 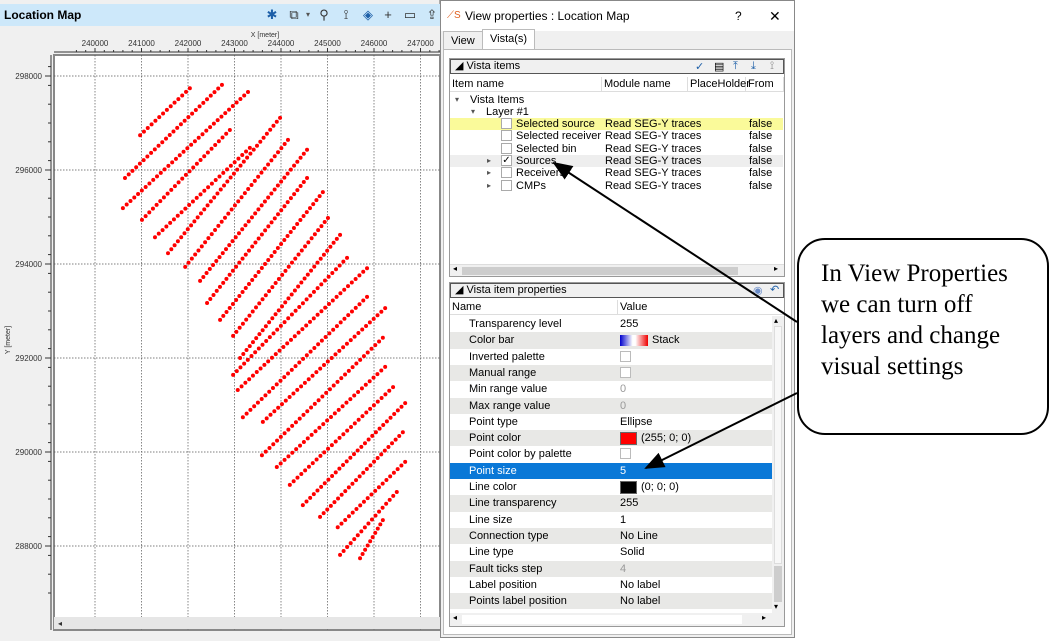 I want to click on annotation-arrows, so click(x=675, y=315).